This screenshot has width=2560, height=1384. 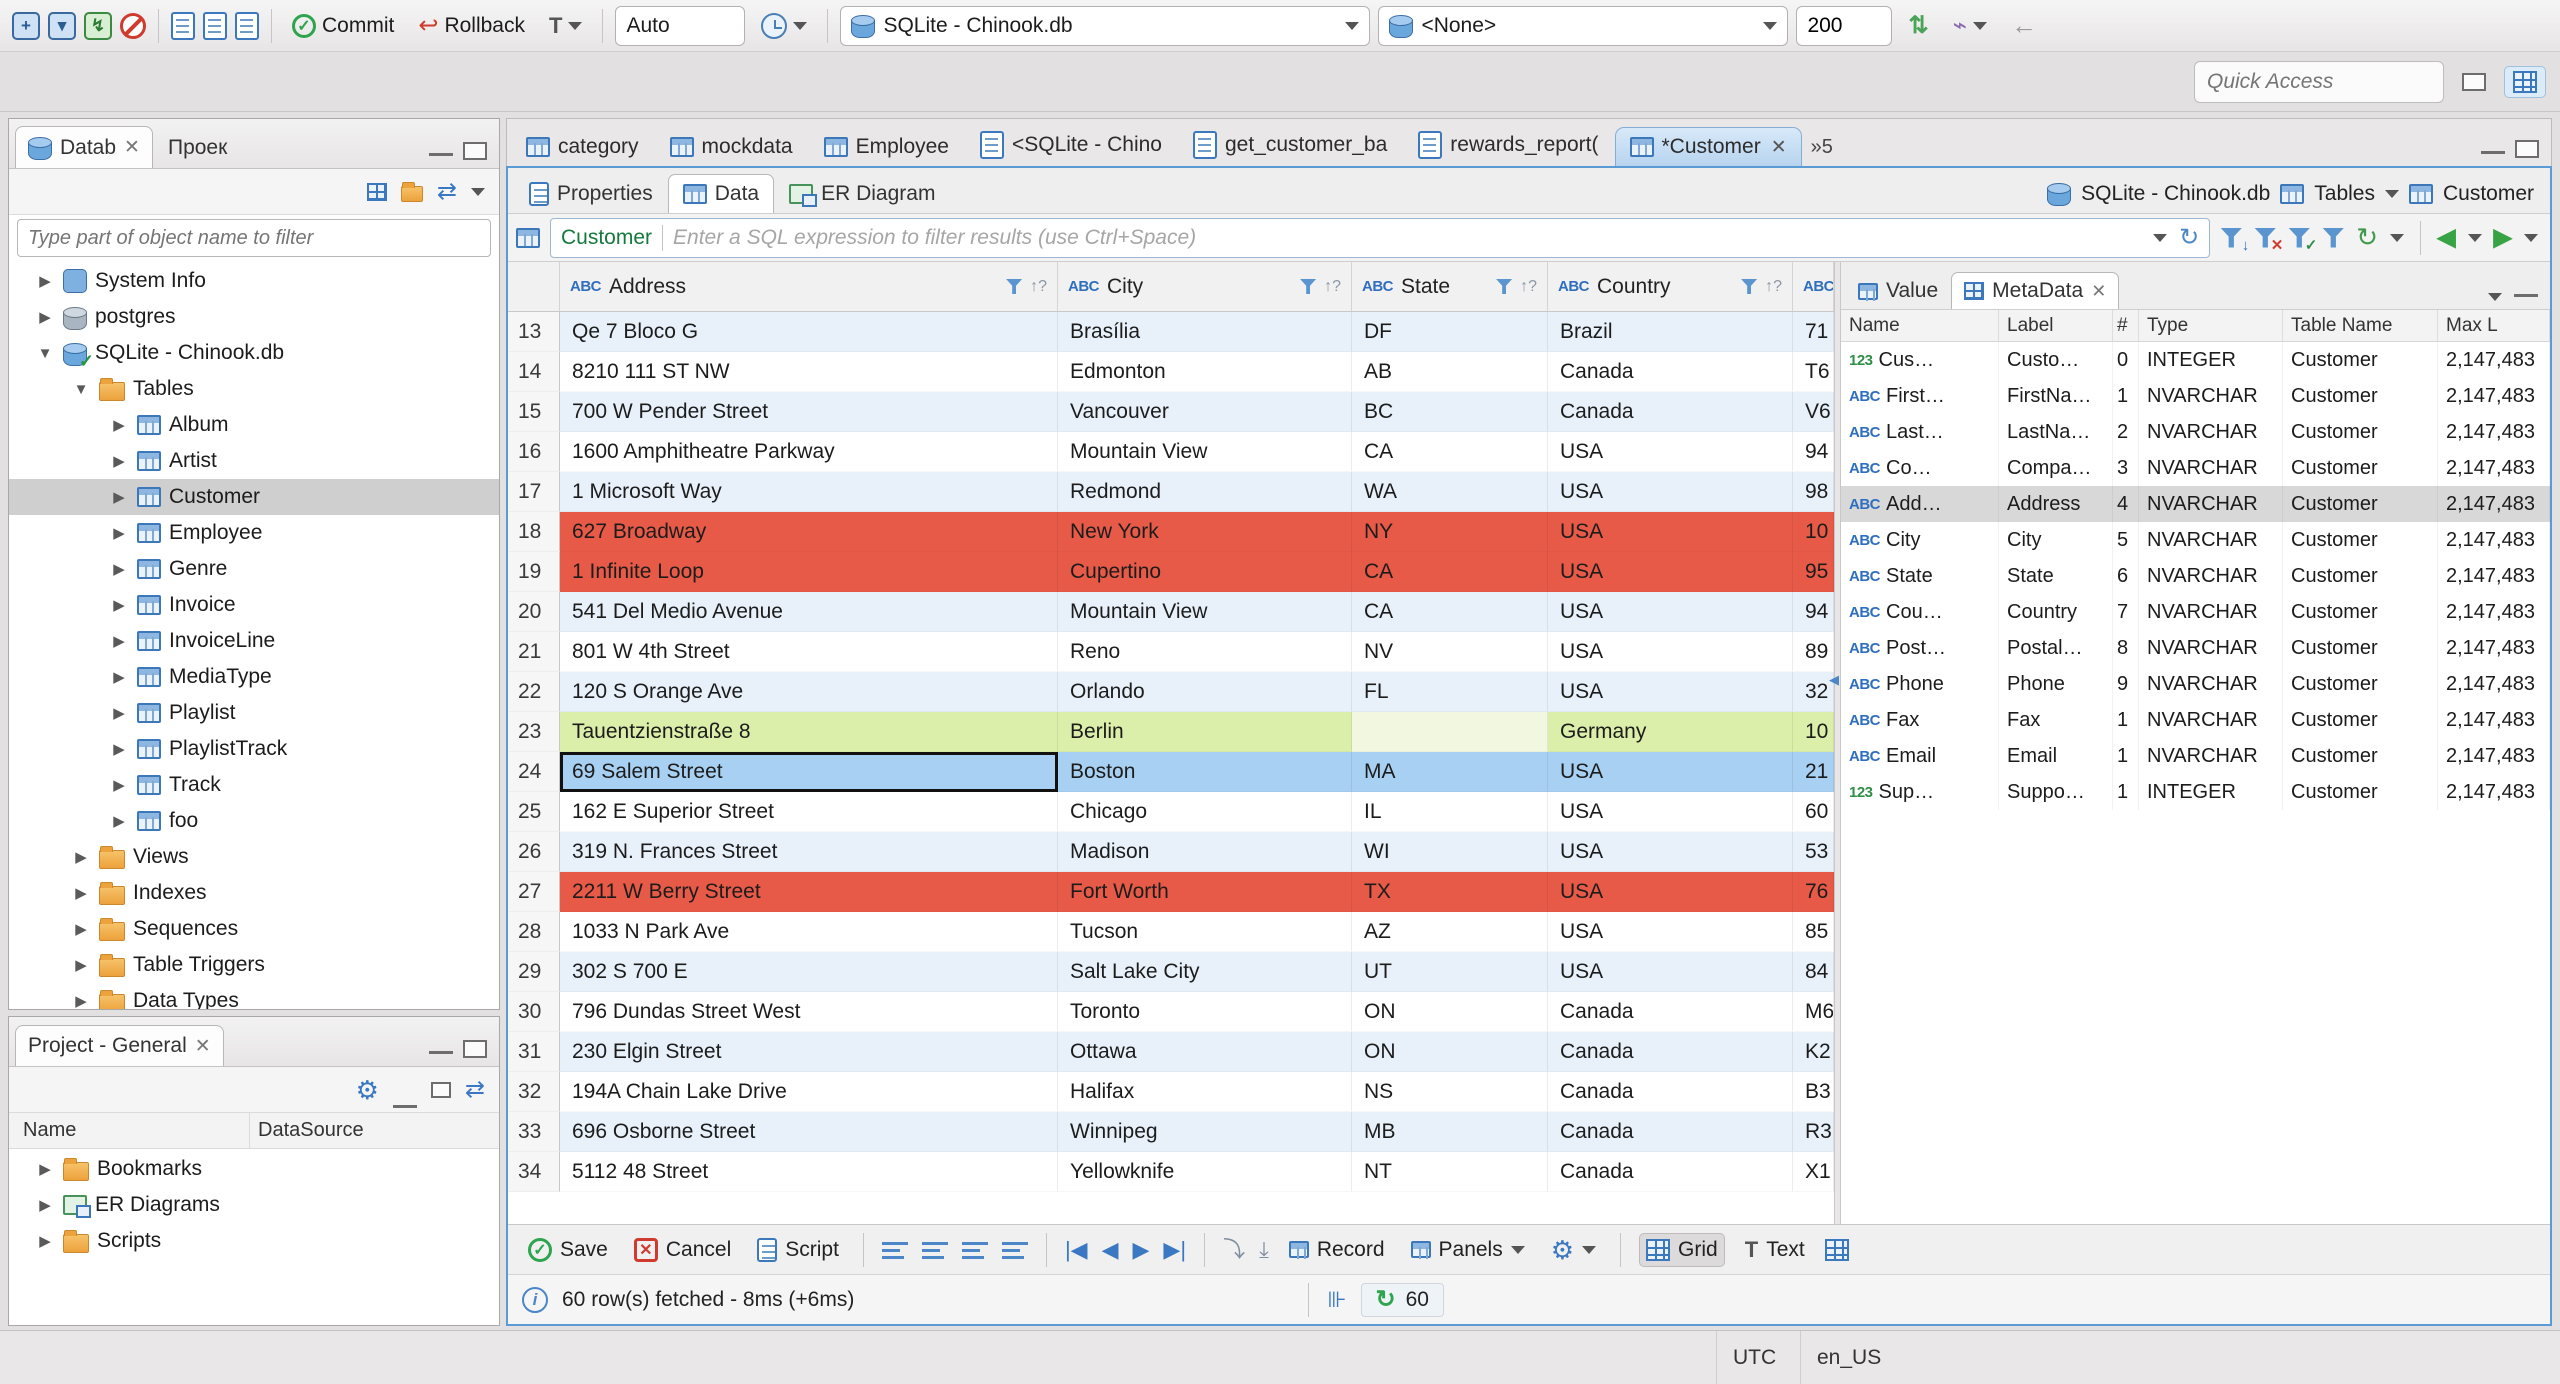 What do you see at coordinates (534, 692) in the screenshot?
I see `row-number-cell: 22` at bounding box center [534, 692].